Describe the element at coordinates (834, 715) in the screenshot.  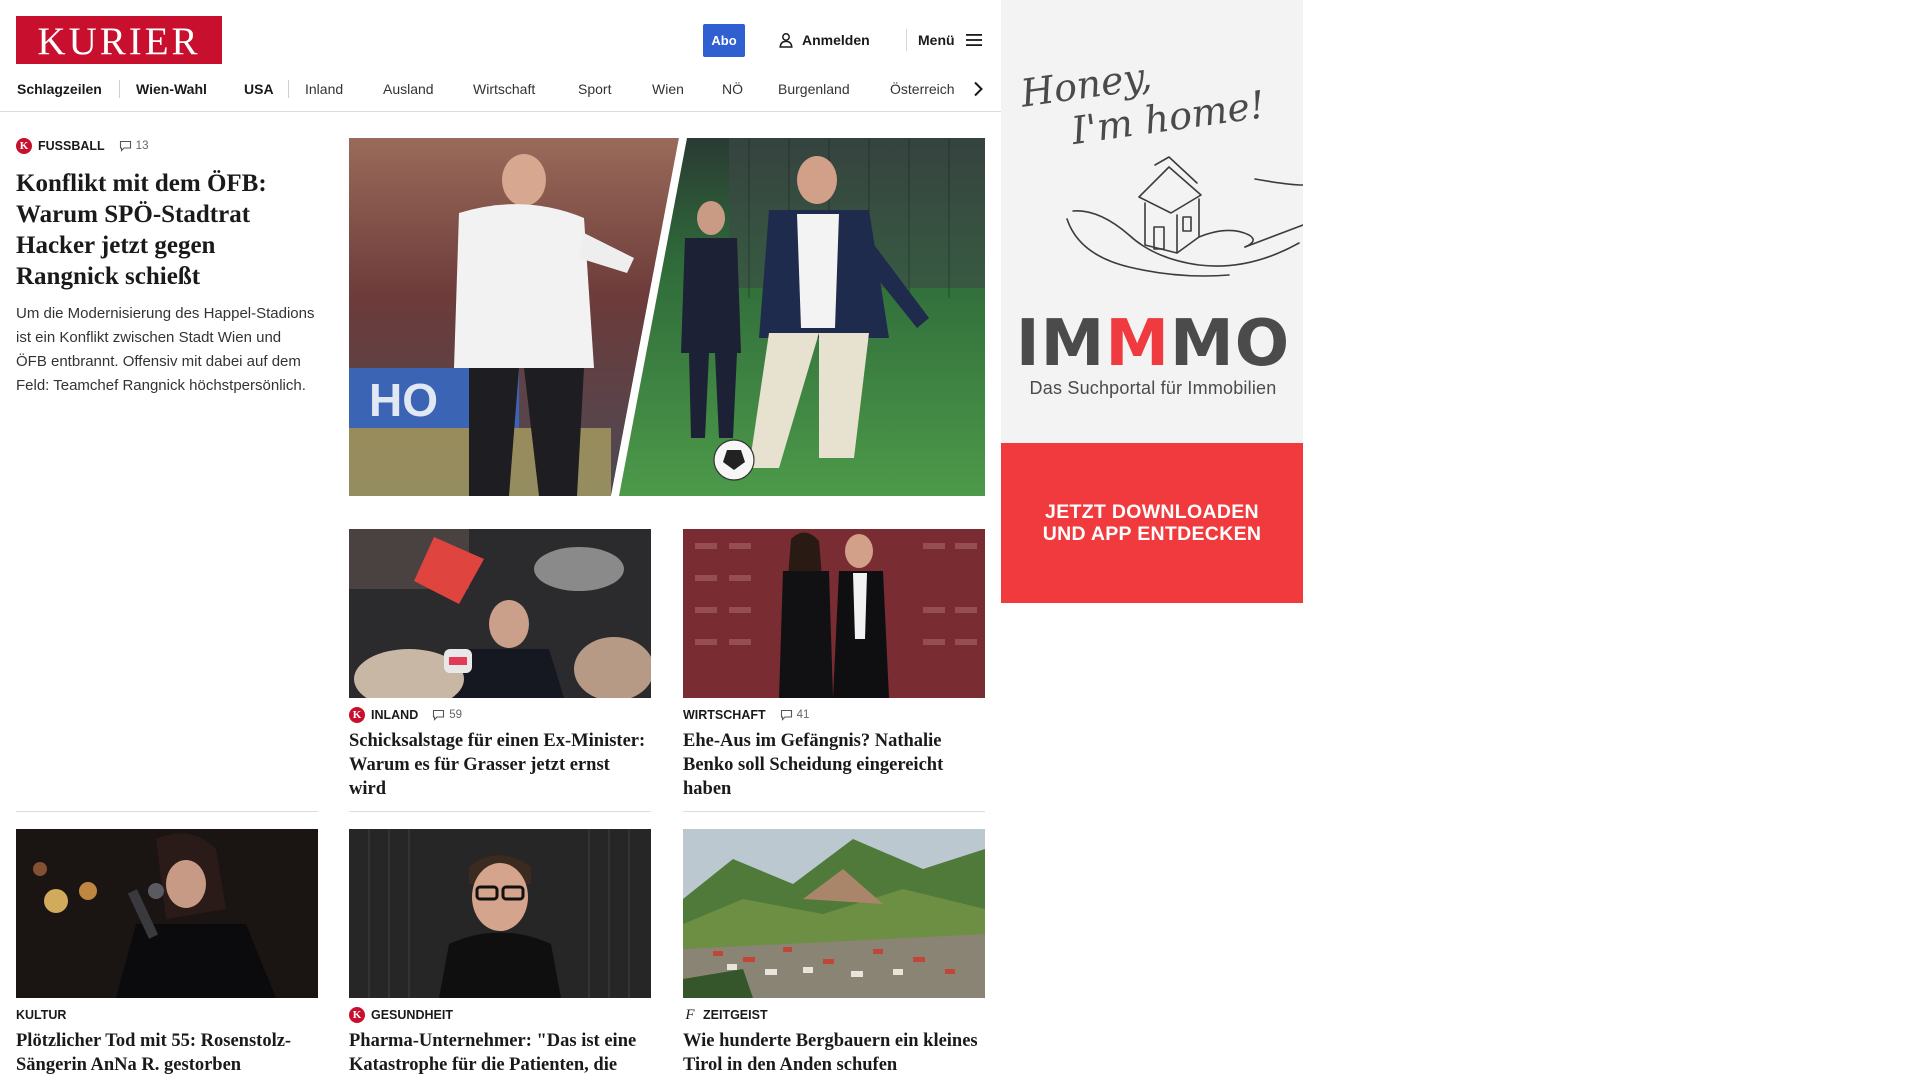
I see `article-meta: WIRTSCHAFT 41` at that location.